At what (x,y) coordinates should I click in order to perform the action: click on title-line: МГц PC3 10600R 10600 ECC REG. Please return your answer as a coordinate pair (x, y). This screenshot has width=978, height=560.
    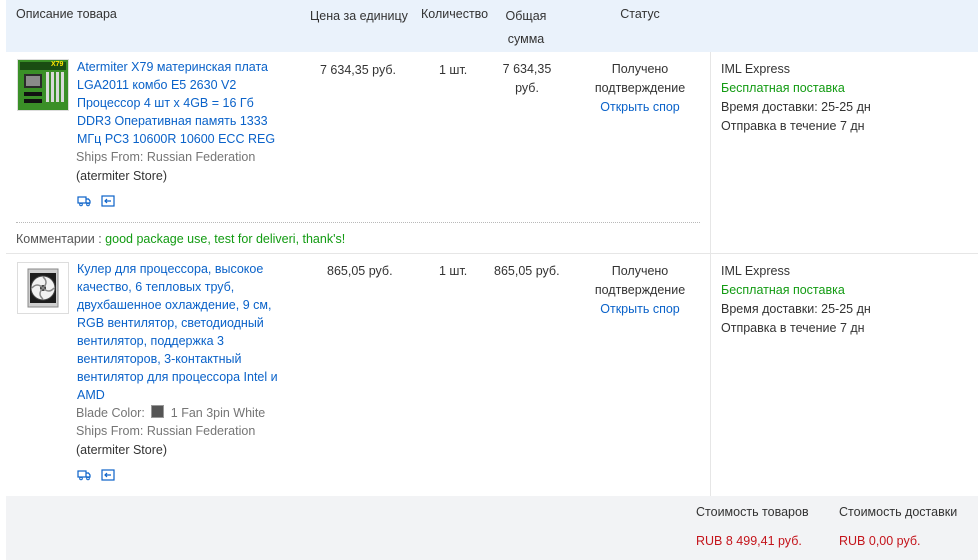
    Looking at the image, I should click on (176, 139).